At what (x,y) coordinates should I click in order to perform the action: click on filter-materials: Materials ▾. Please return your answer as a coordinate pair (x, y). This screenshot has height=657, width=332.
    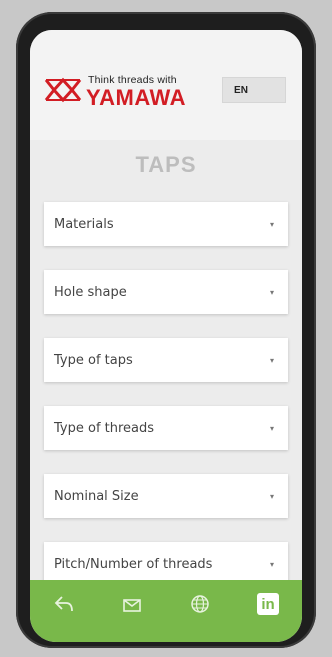
    Looking at the image, I should click on (166, 224).